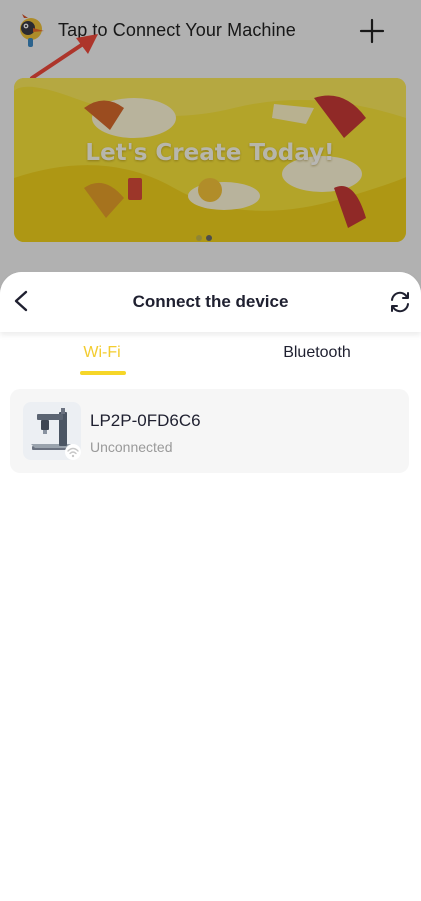 The height and width of the screenshot is (901, 421). I want to click on device-list-item: LP2P-0FD6C6 Unconnected, so click(209, 431).